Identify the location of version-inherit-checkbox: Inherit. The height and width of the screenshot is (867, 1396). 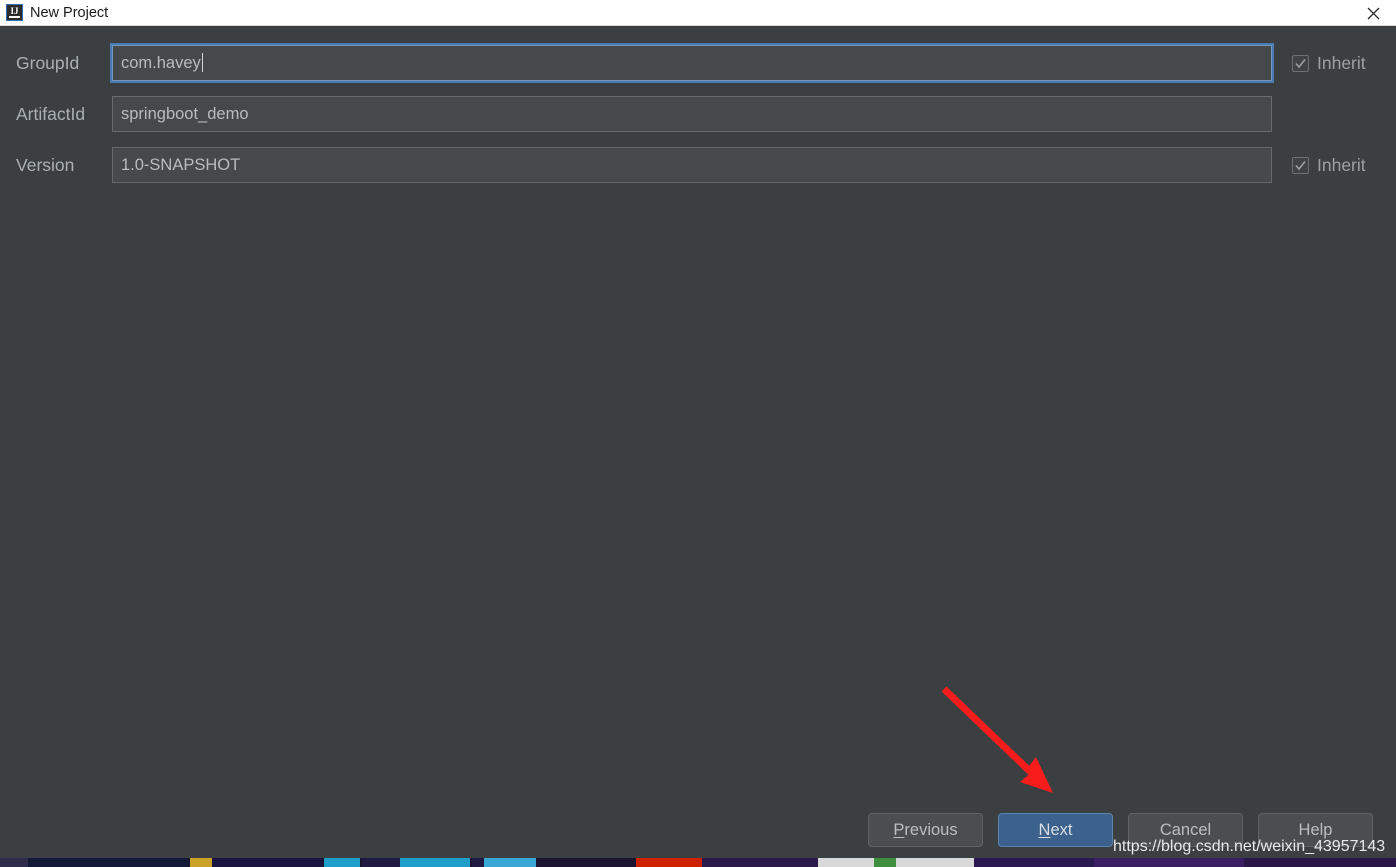
(1329, 165).